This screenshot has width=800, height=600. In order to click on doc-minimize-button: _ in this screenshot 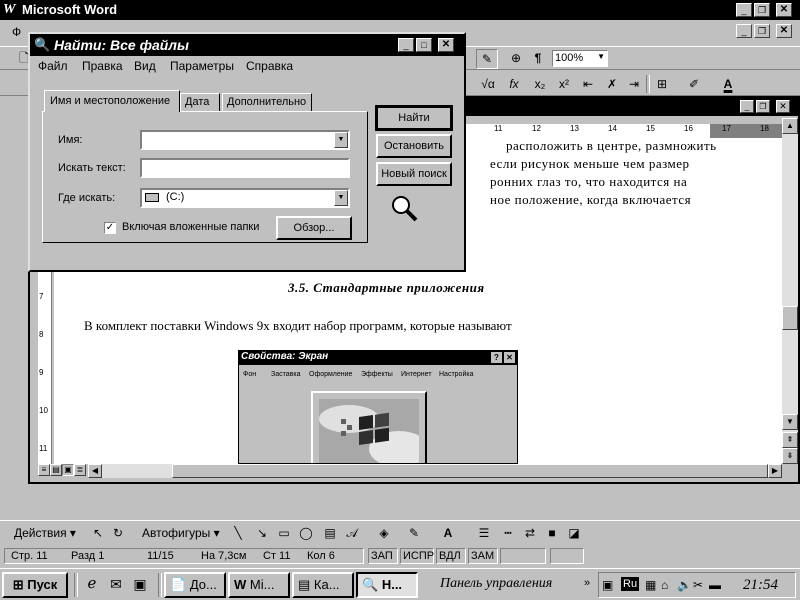, I will do `click(744, 31)`.